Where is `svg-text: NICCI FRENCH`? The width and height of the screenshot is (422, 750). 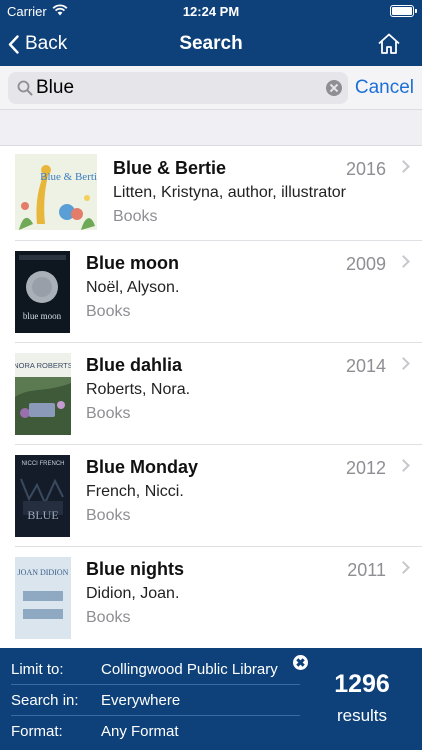
svg-text: NICCI FRENCH is located at coordinates (43, 464).